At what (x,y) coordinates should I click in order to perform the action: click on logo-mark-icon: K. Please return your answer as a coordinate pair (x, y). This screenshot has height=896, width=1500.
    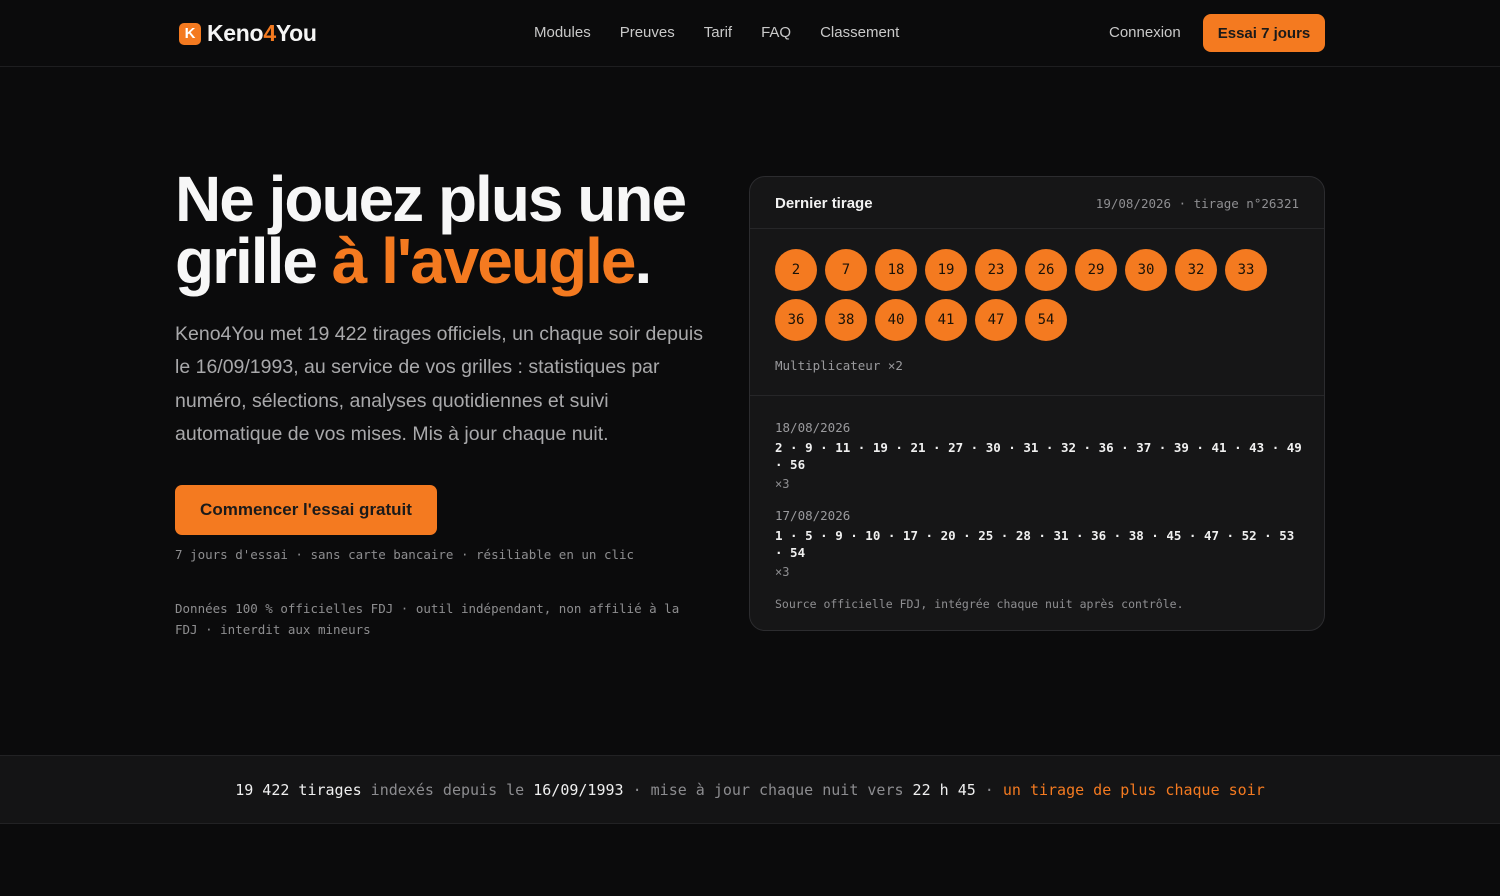
    Looking at the image, I should click on (190, 33).